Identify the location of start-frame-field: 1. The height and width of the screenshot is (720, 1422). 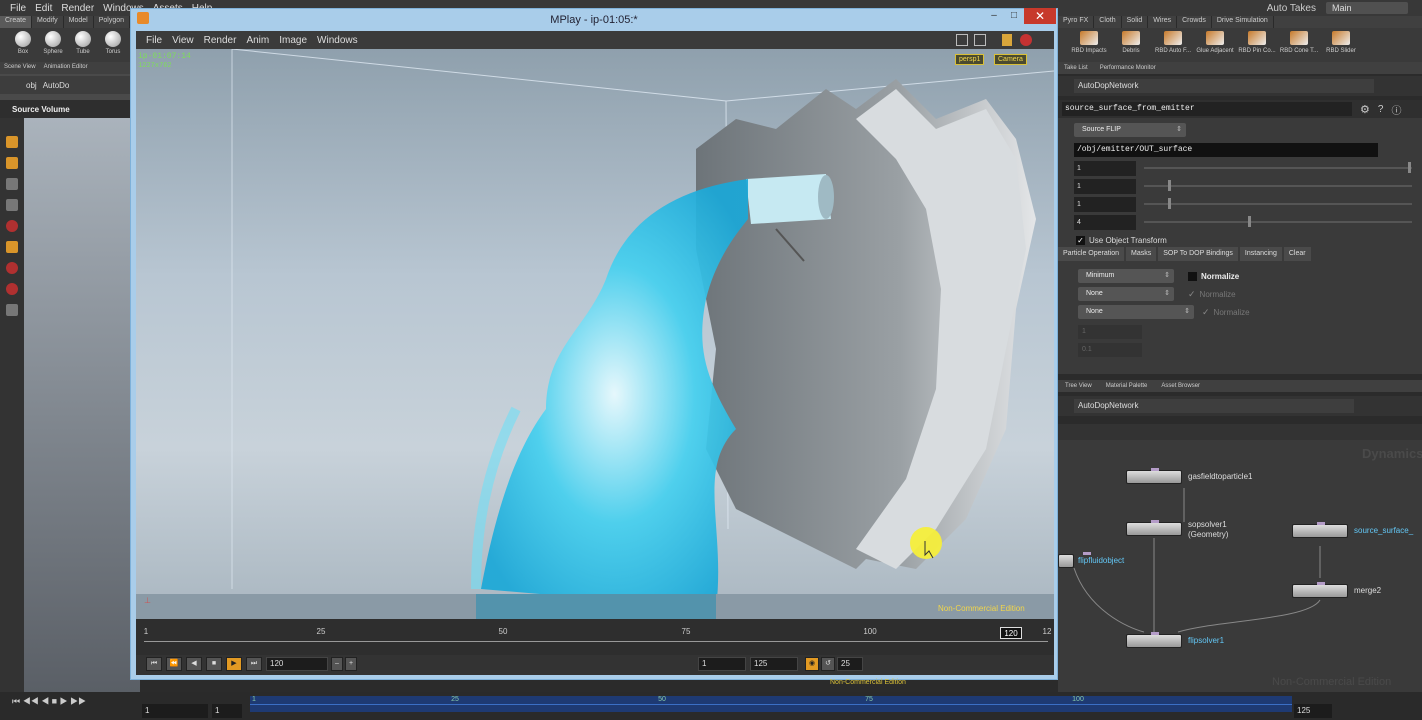
(722, 664).